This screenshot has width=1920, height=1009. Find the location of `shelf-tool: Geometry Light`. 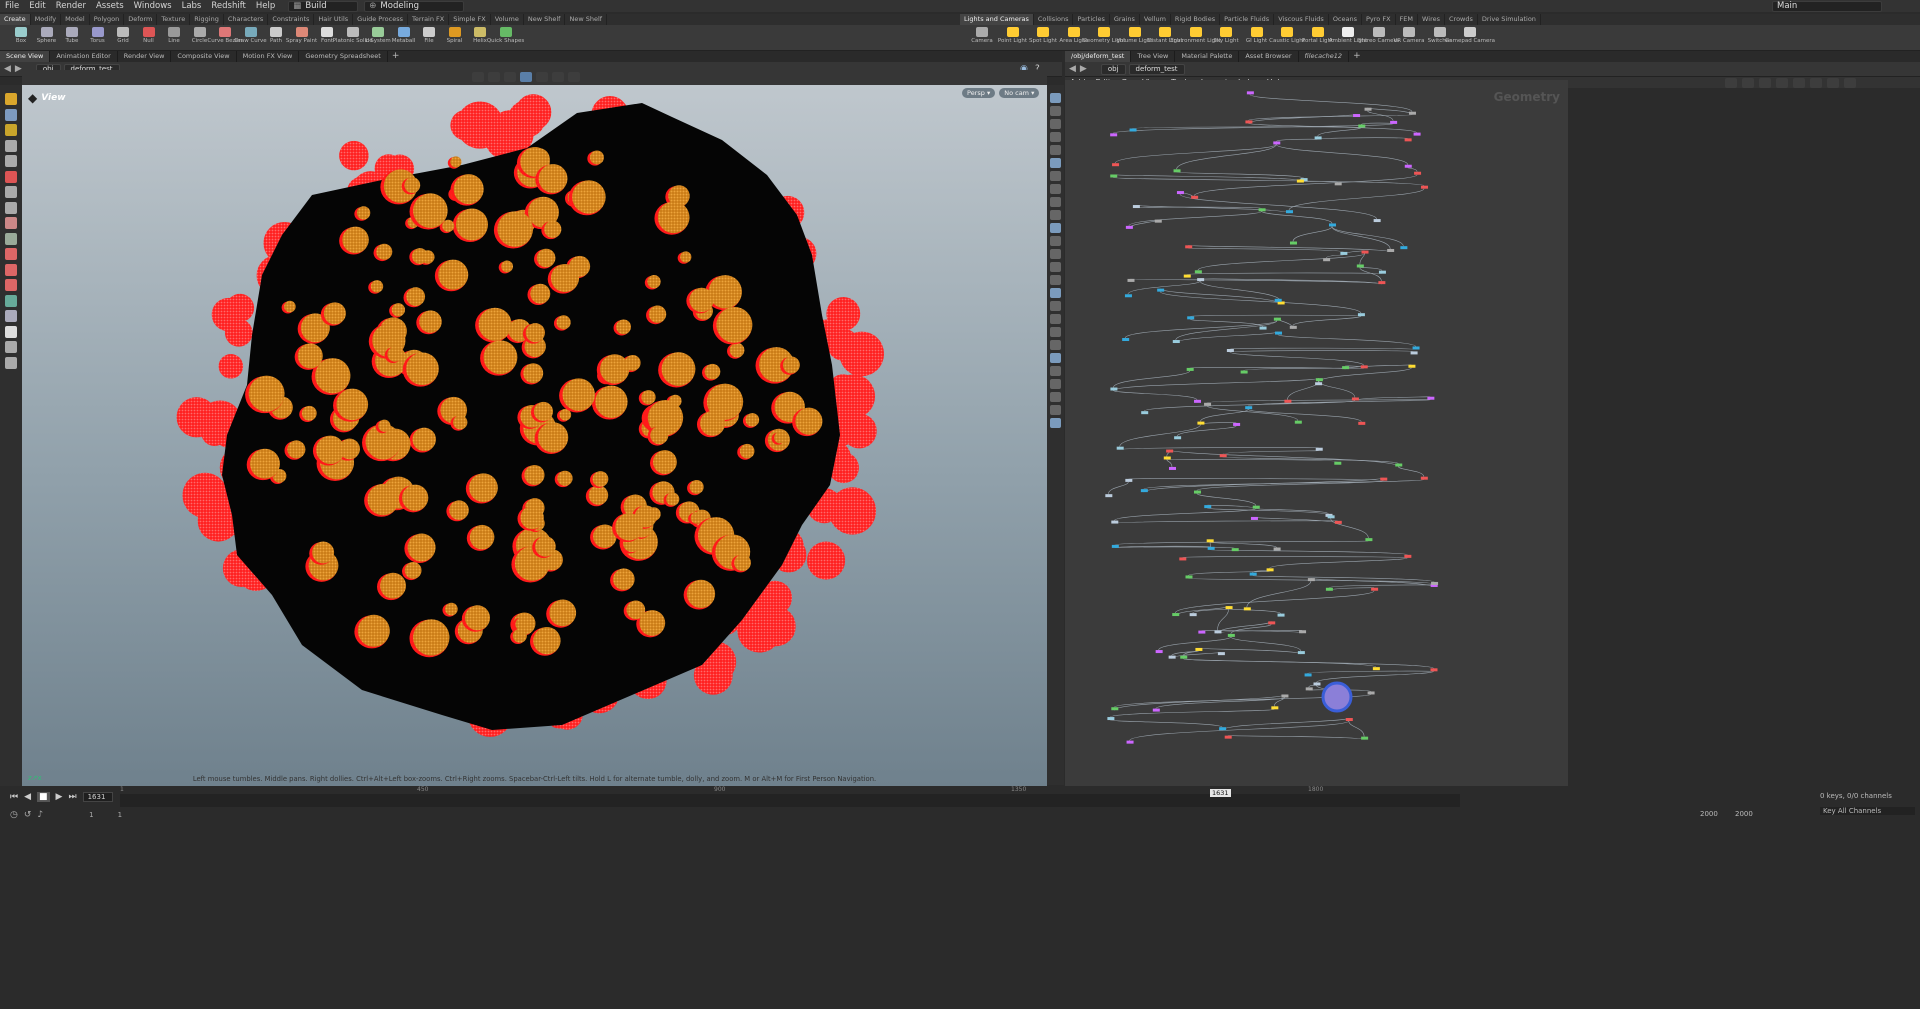

shelf-tool: Geometry Light is located at coordinates (1104, 38).